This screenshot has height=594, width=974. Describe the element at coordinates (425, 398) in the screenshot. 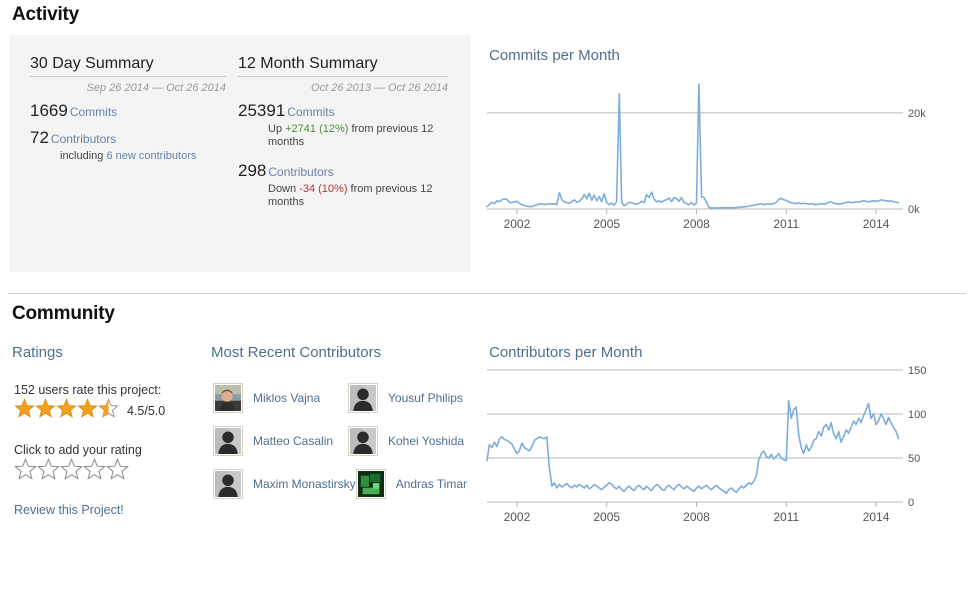

I see `contributor-name: Yousuf Philips` at that location.